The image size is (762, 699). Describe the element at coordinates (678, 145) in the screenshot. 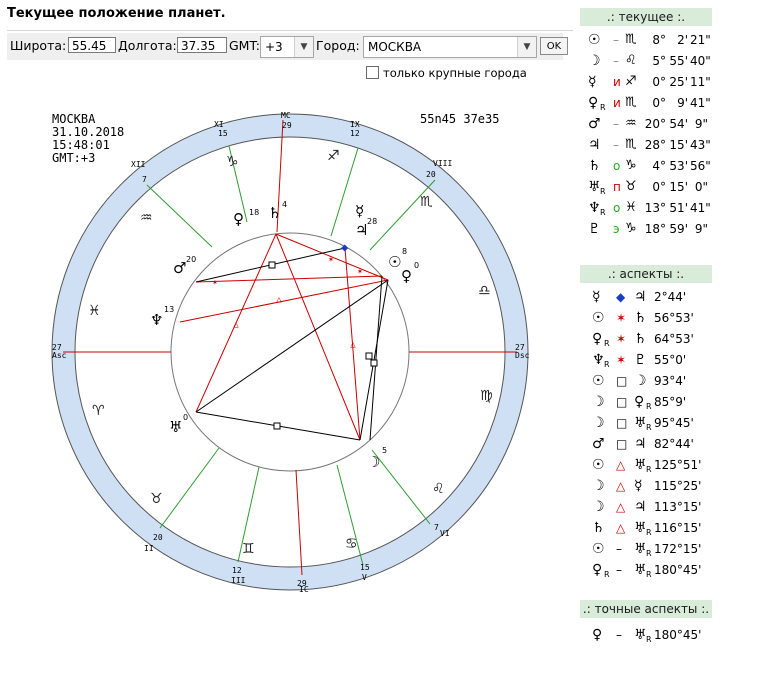

I see `minute-value: 15'` at that location.